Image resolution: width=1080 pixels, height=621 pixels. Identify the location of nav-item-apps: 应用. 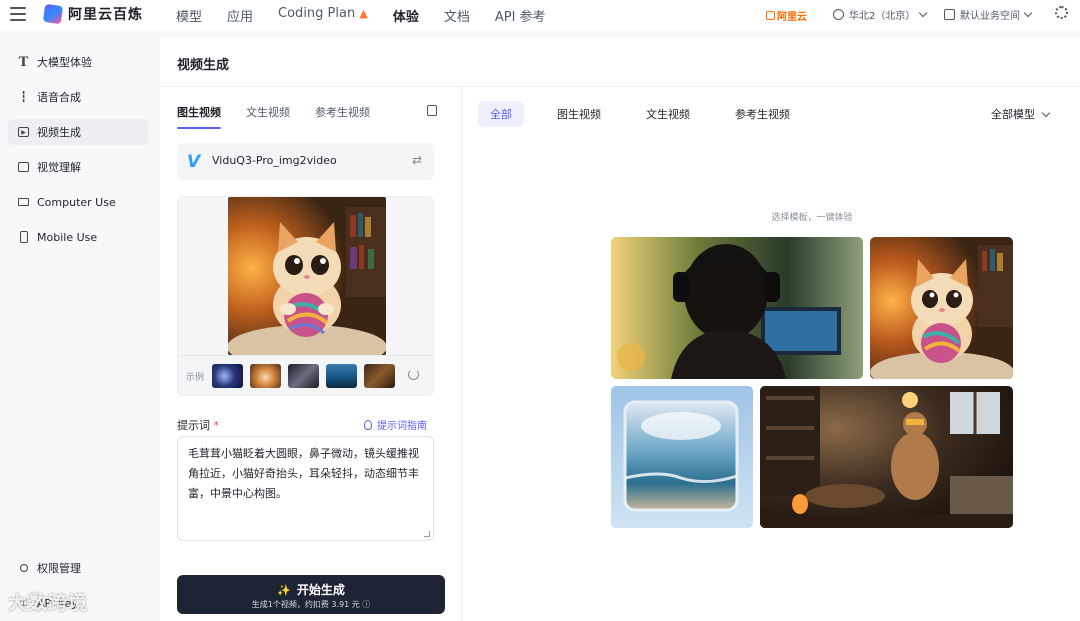
(240, 15).